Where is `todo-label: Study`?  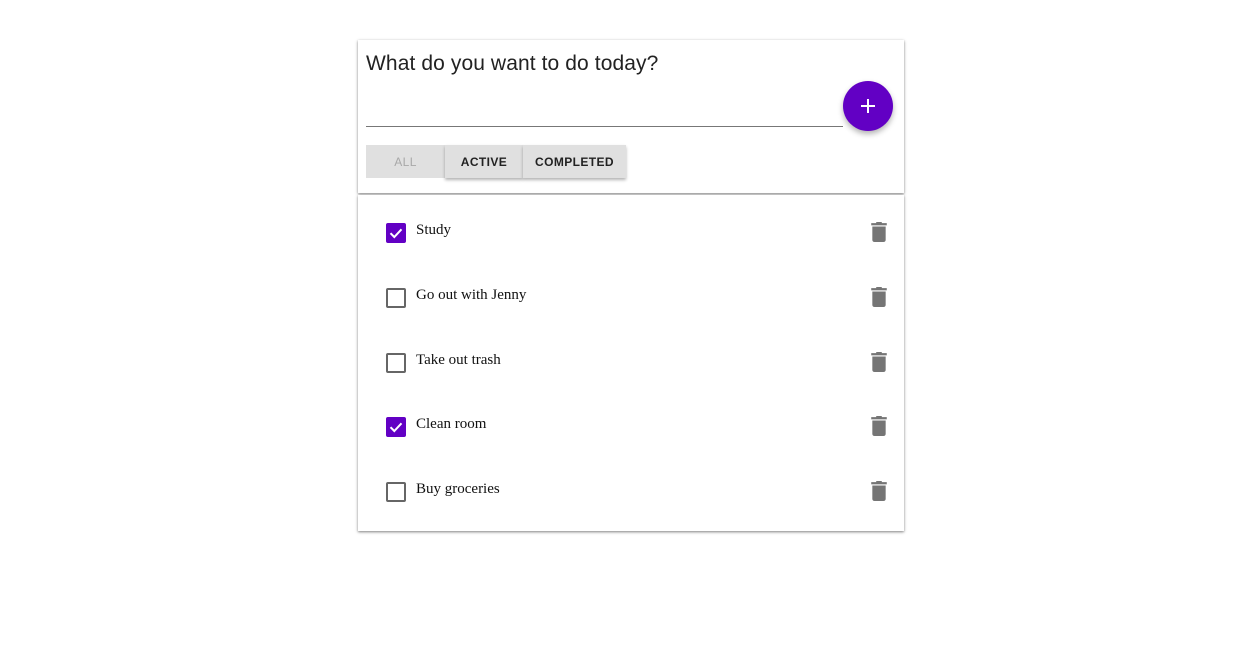
todo-label: Study is located at coordinates (434, 230).